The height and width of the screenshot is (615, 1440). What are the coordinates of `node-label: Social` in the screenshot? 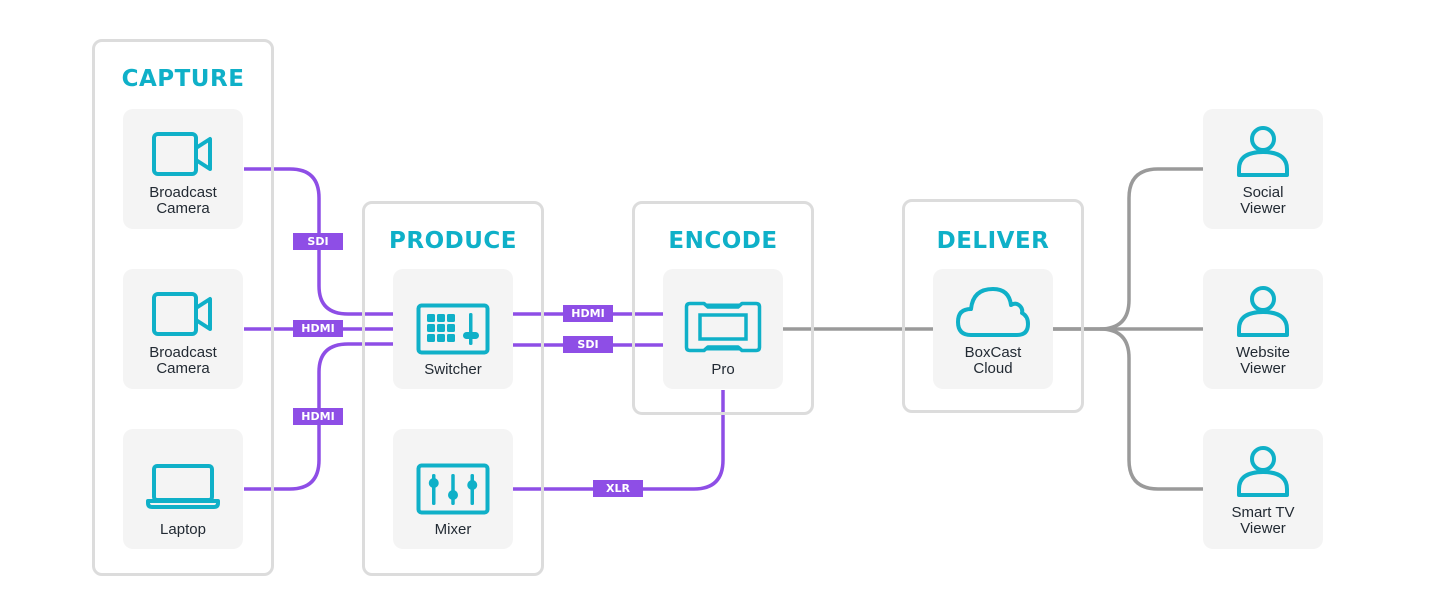 It's located at (1263, 192).